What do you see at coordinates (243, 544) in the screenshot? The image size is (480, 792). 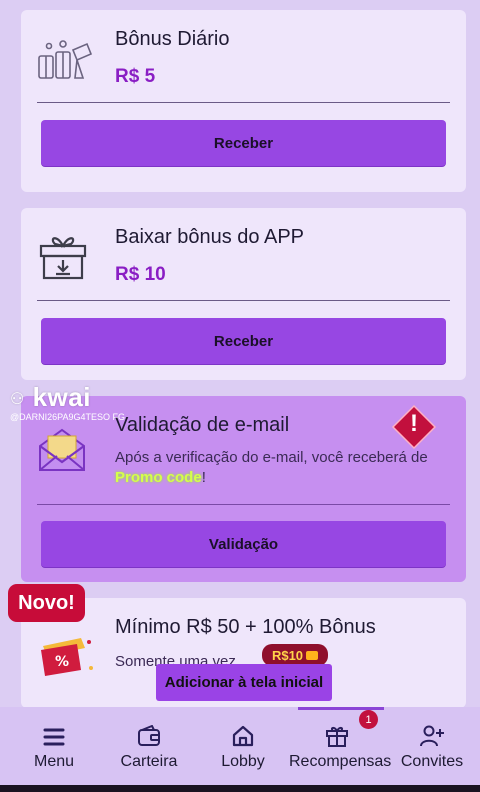 I see `validation-button: Validação` at bounding box center [243, 544].